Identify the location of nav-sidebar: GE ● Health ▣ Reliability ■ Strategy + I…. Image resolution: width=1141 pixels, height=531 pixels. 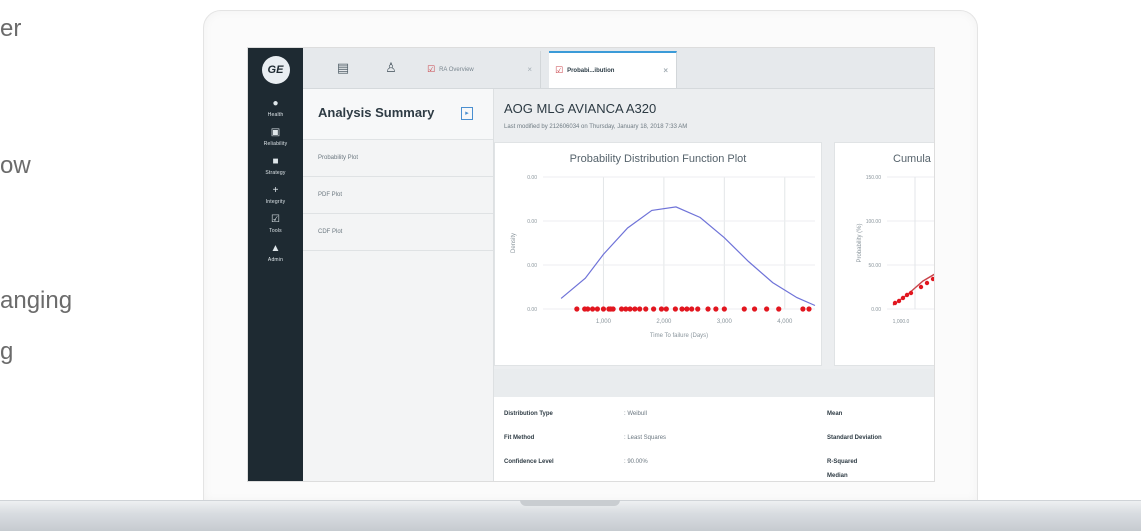
(275, 264).